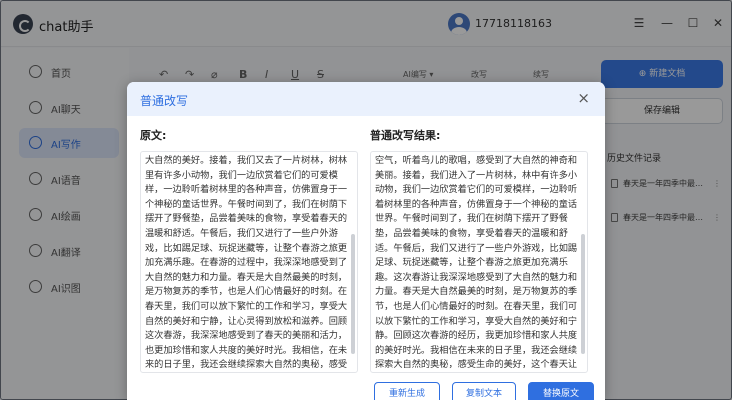 This screenshot has width=732, height=400. What do you see at coordinates (353, 294) in the screenshot?
I see `original-scrollbar` at bounding box center [353, 294].